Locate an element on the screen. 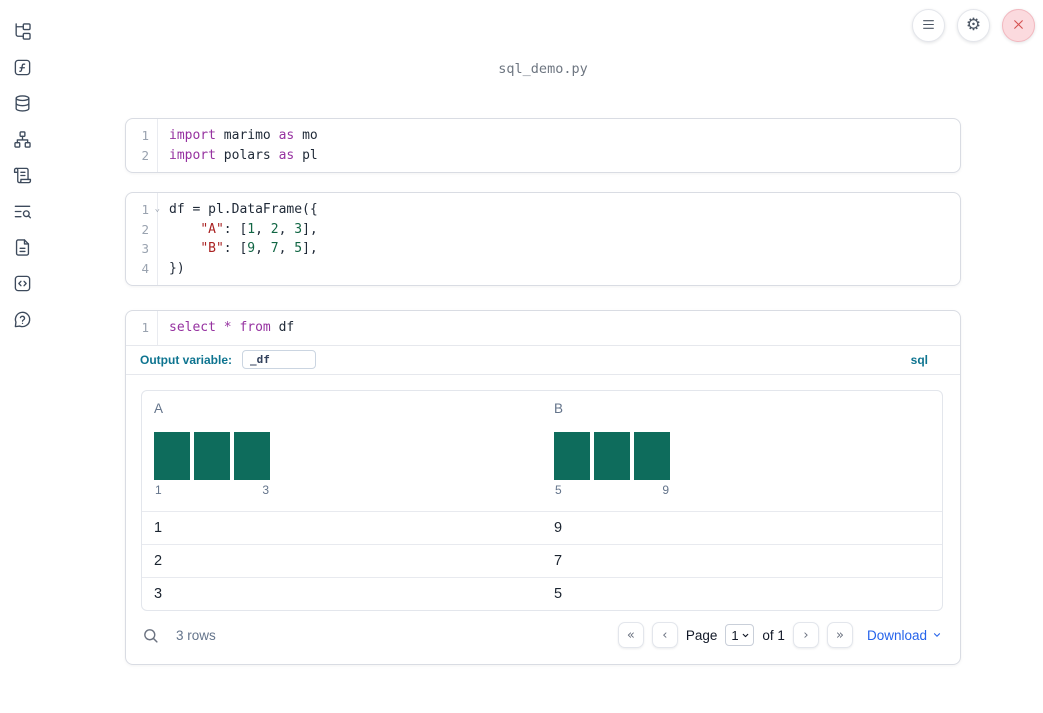 The width and height of the screenshot is (1043, 713). table-cell: 2 is located at coordinates (158, 560).